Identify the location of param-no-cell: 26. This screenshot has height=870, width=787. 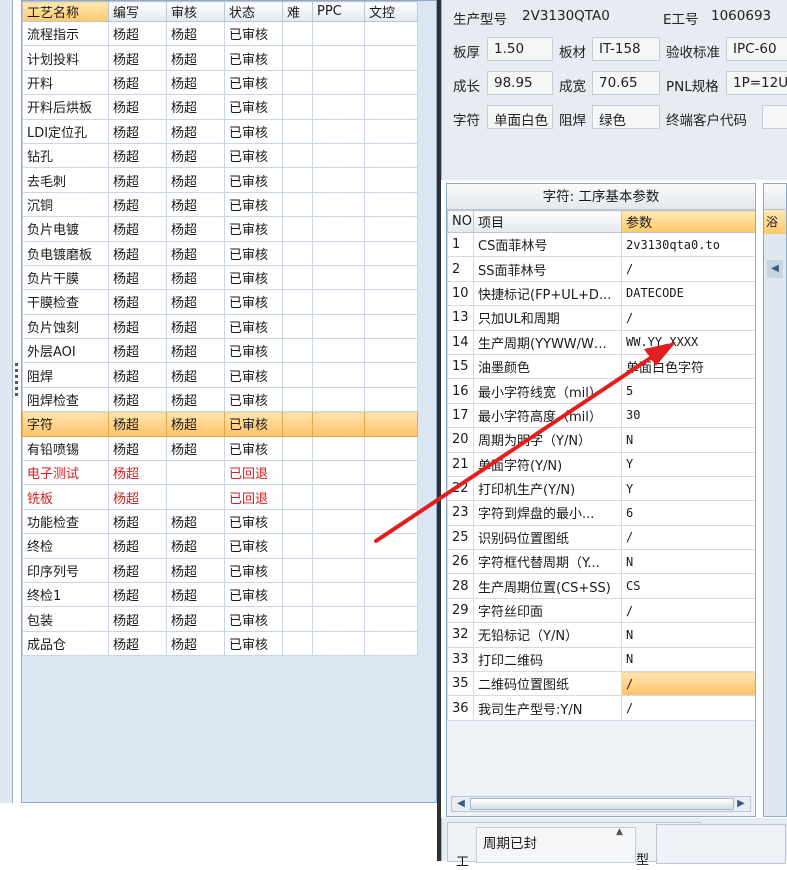
(460, 562).